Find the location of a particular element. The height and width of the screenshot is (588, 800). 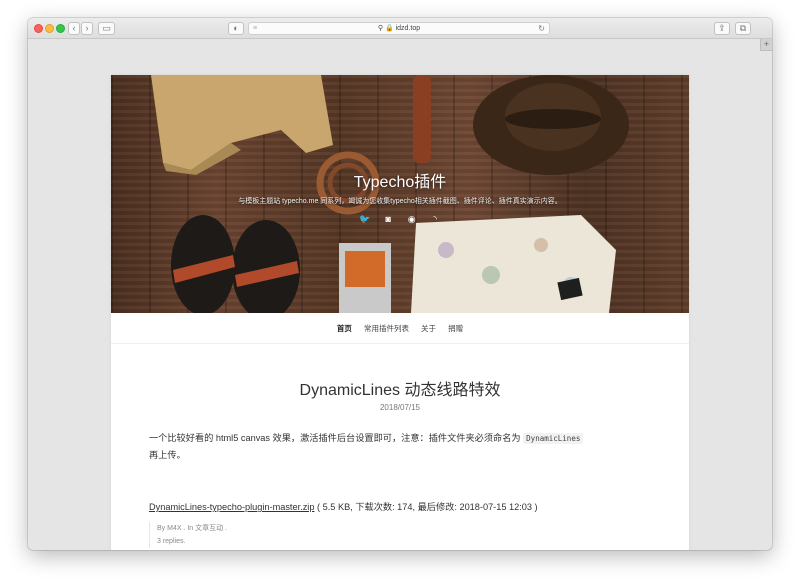

forward-button: › is located at coordinates (87, 28).